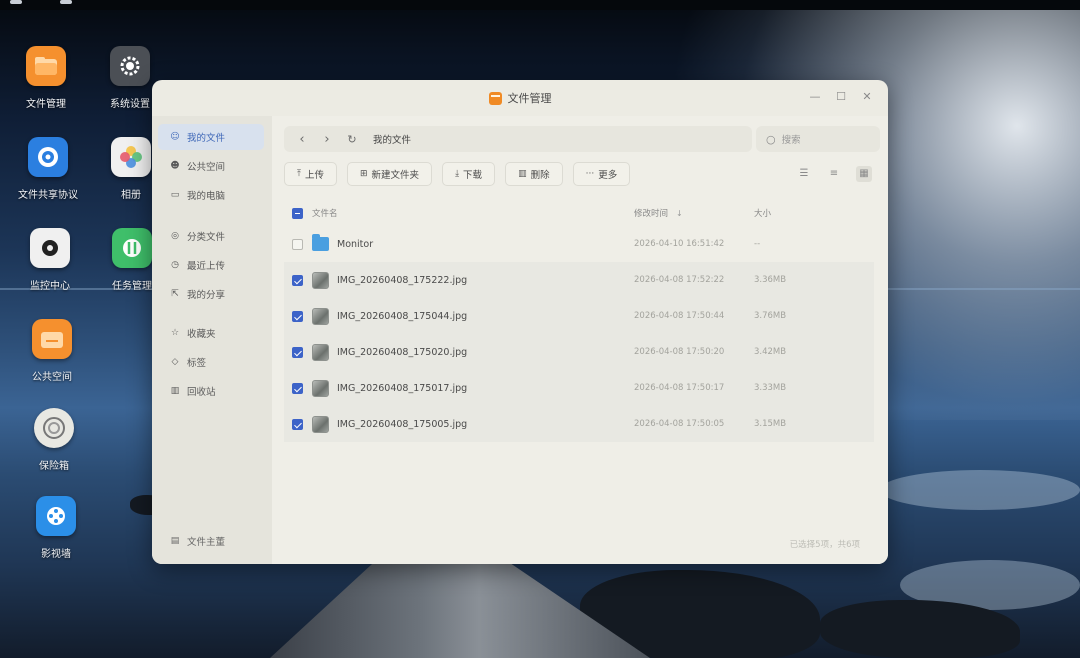 Image resolution: width=1080 pixels, height=658 pixels. Describe the element at coordinates (197, 541) in the screenshot. I see `sidebar-footer: ▤ 文件主董` at that location.